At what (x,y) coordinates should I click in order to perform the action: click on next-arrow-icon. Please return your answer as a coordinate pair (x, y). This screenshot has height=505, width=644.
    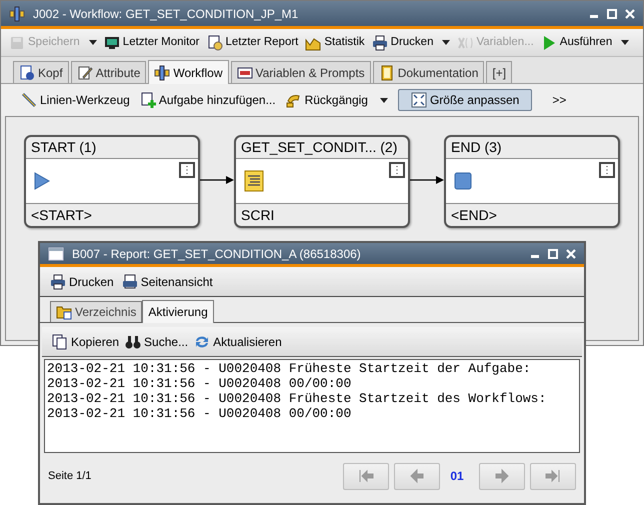
    Looking at the image, I should click on (502, 476).